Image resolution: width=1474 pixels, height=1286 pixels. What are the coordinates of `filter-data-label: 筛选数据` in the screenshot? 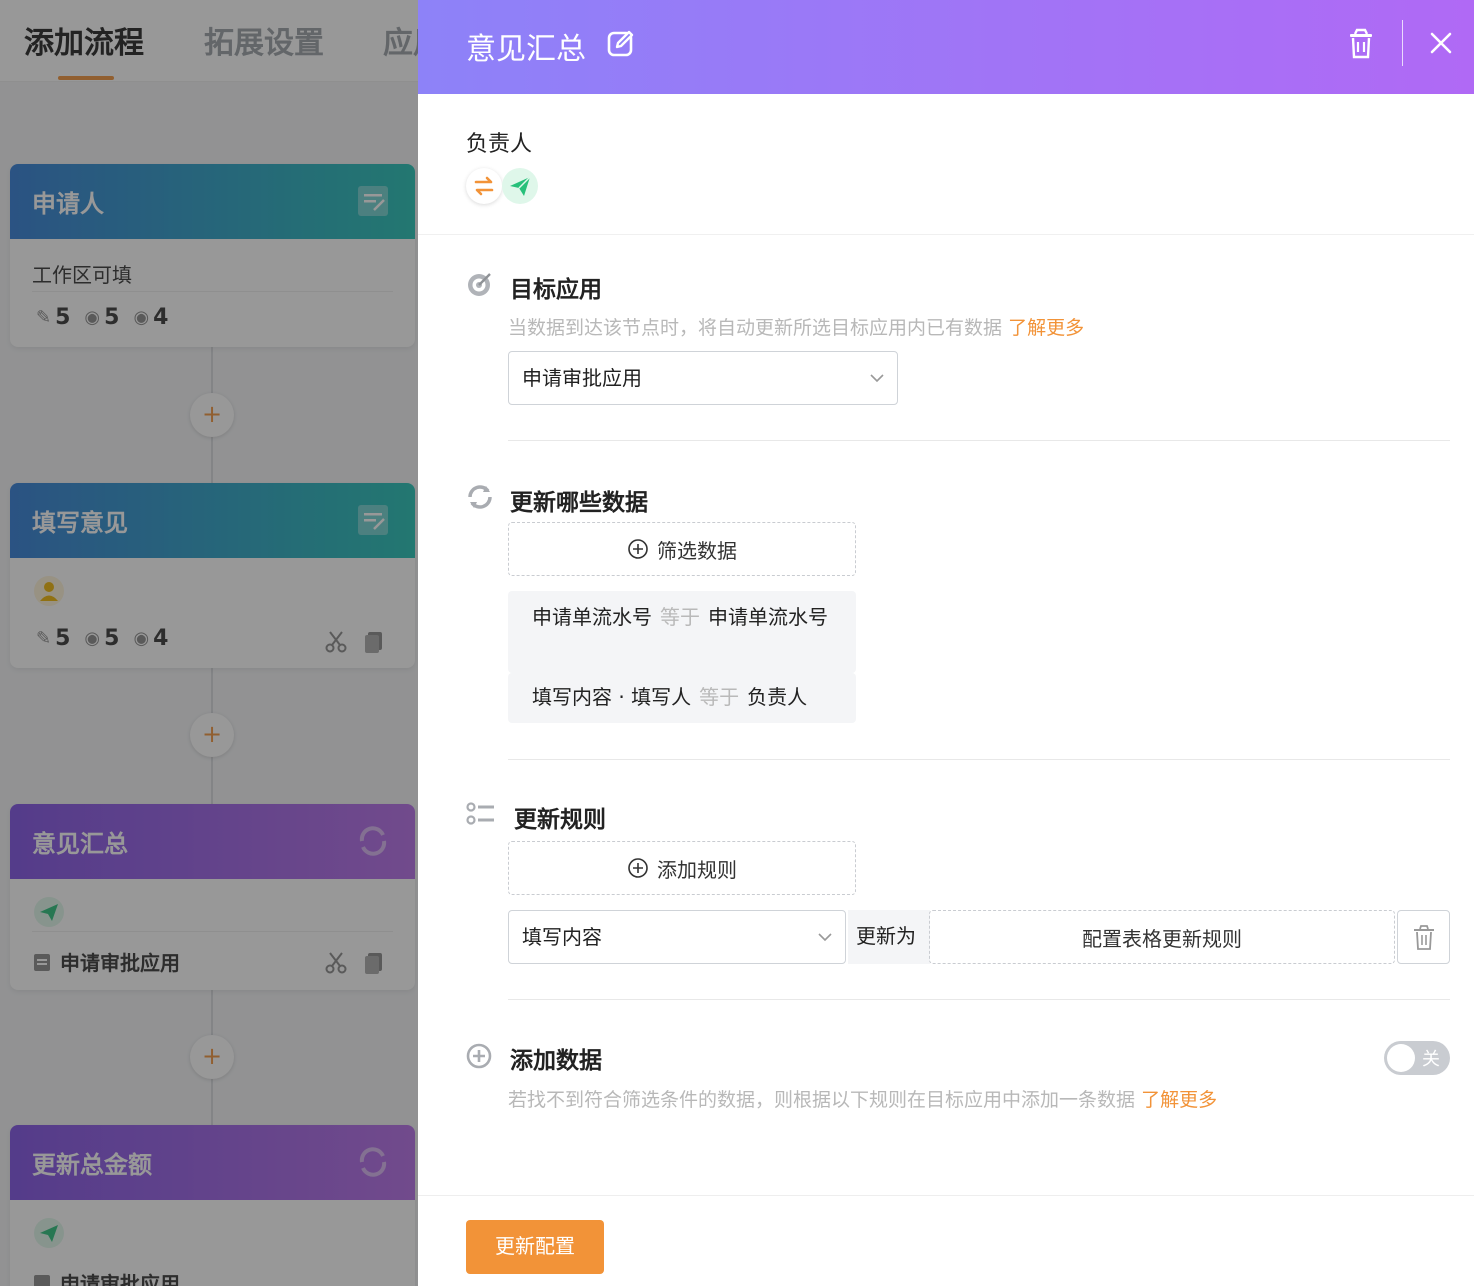 It's located at (697, 550).